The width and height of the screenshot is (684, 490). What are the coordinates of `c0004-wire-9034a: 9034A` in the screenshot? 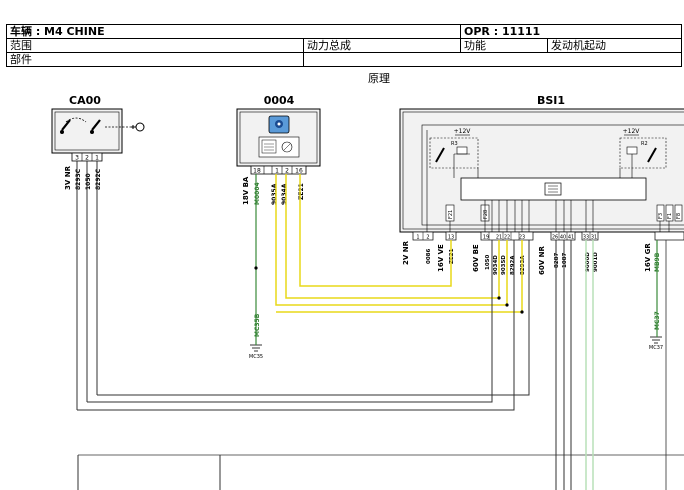 It's located at (284, 194).